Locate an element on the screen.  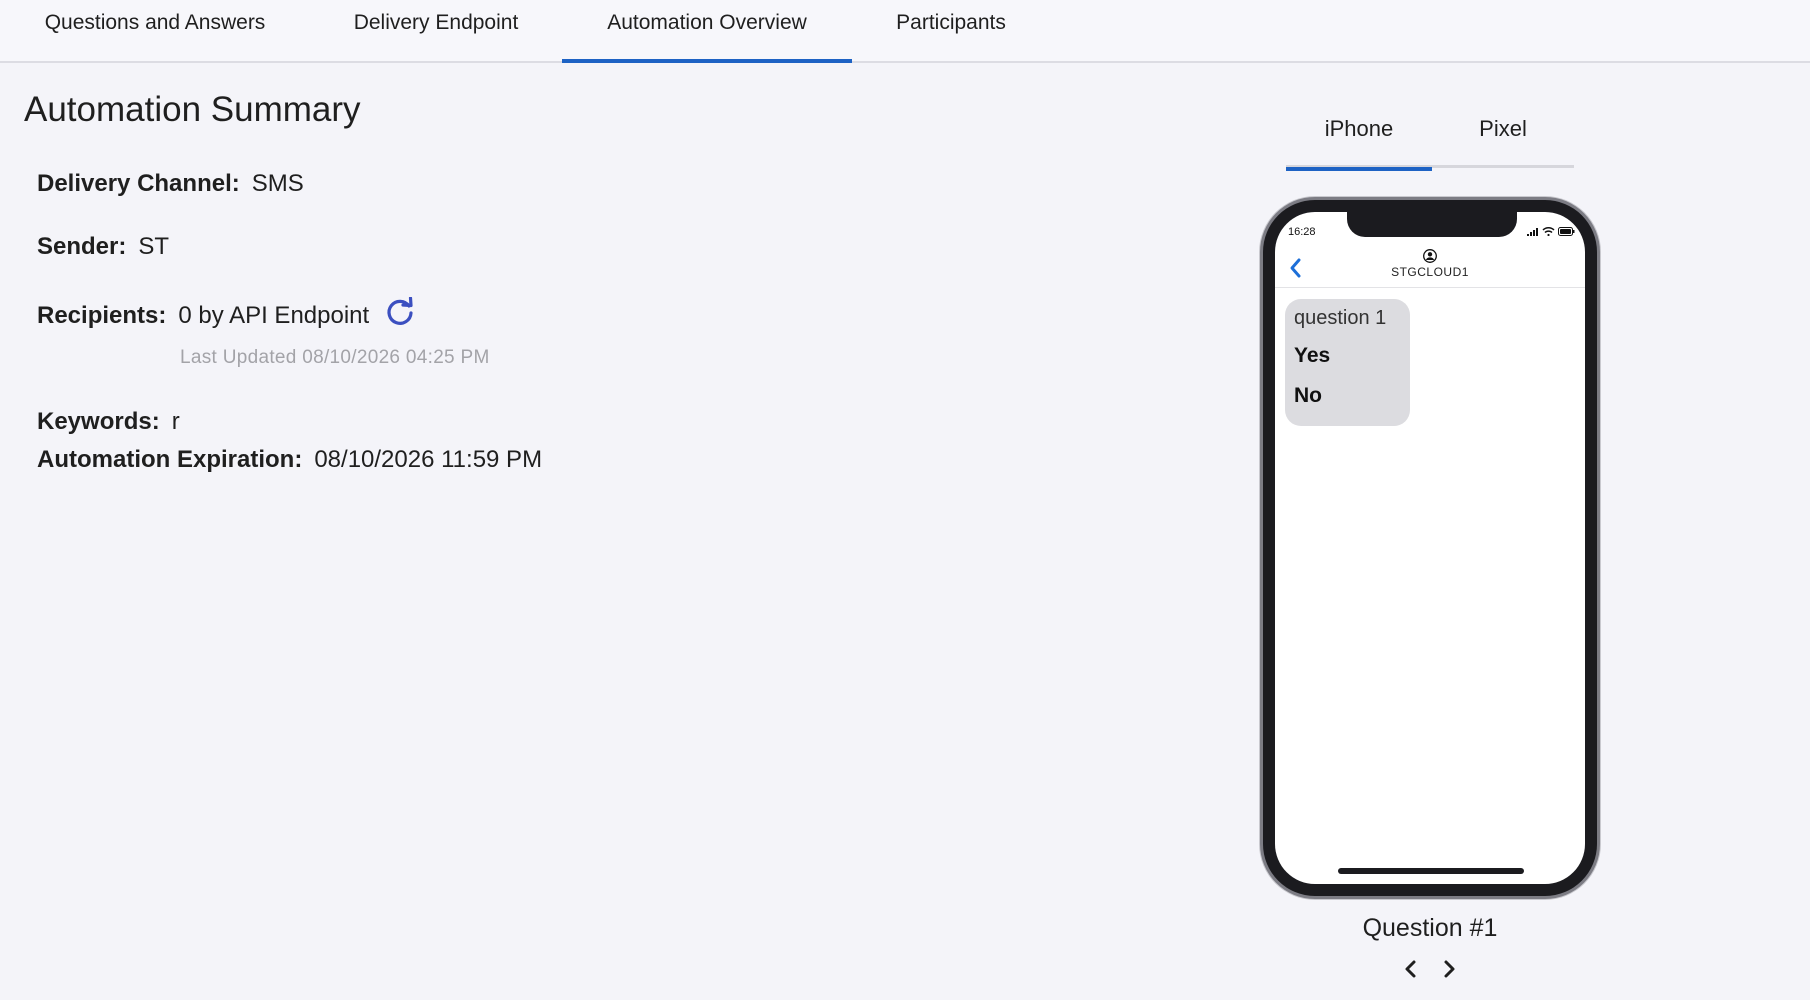
refresh-icon is located at coordinates (400, 311).